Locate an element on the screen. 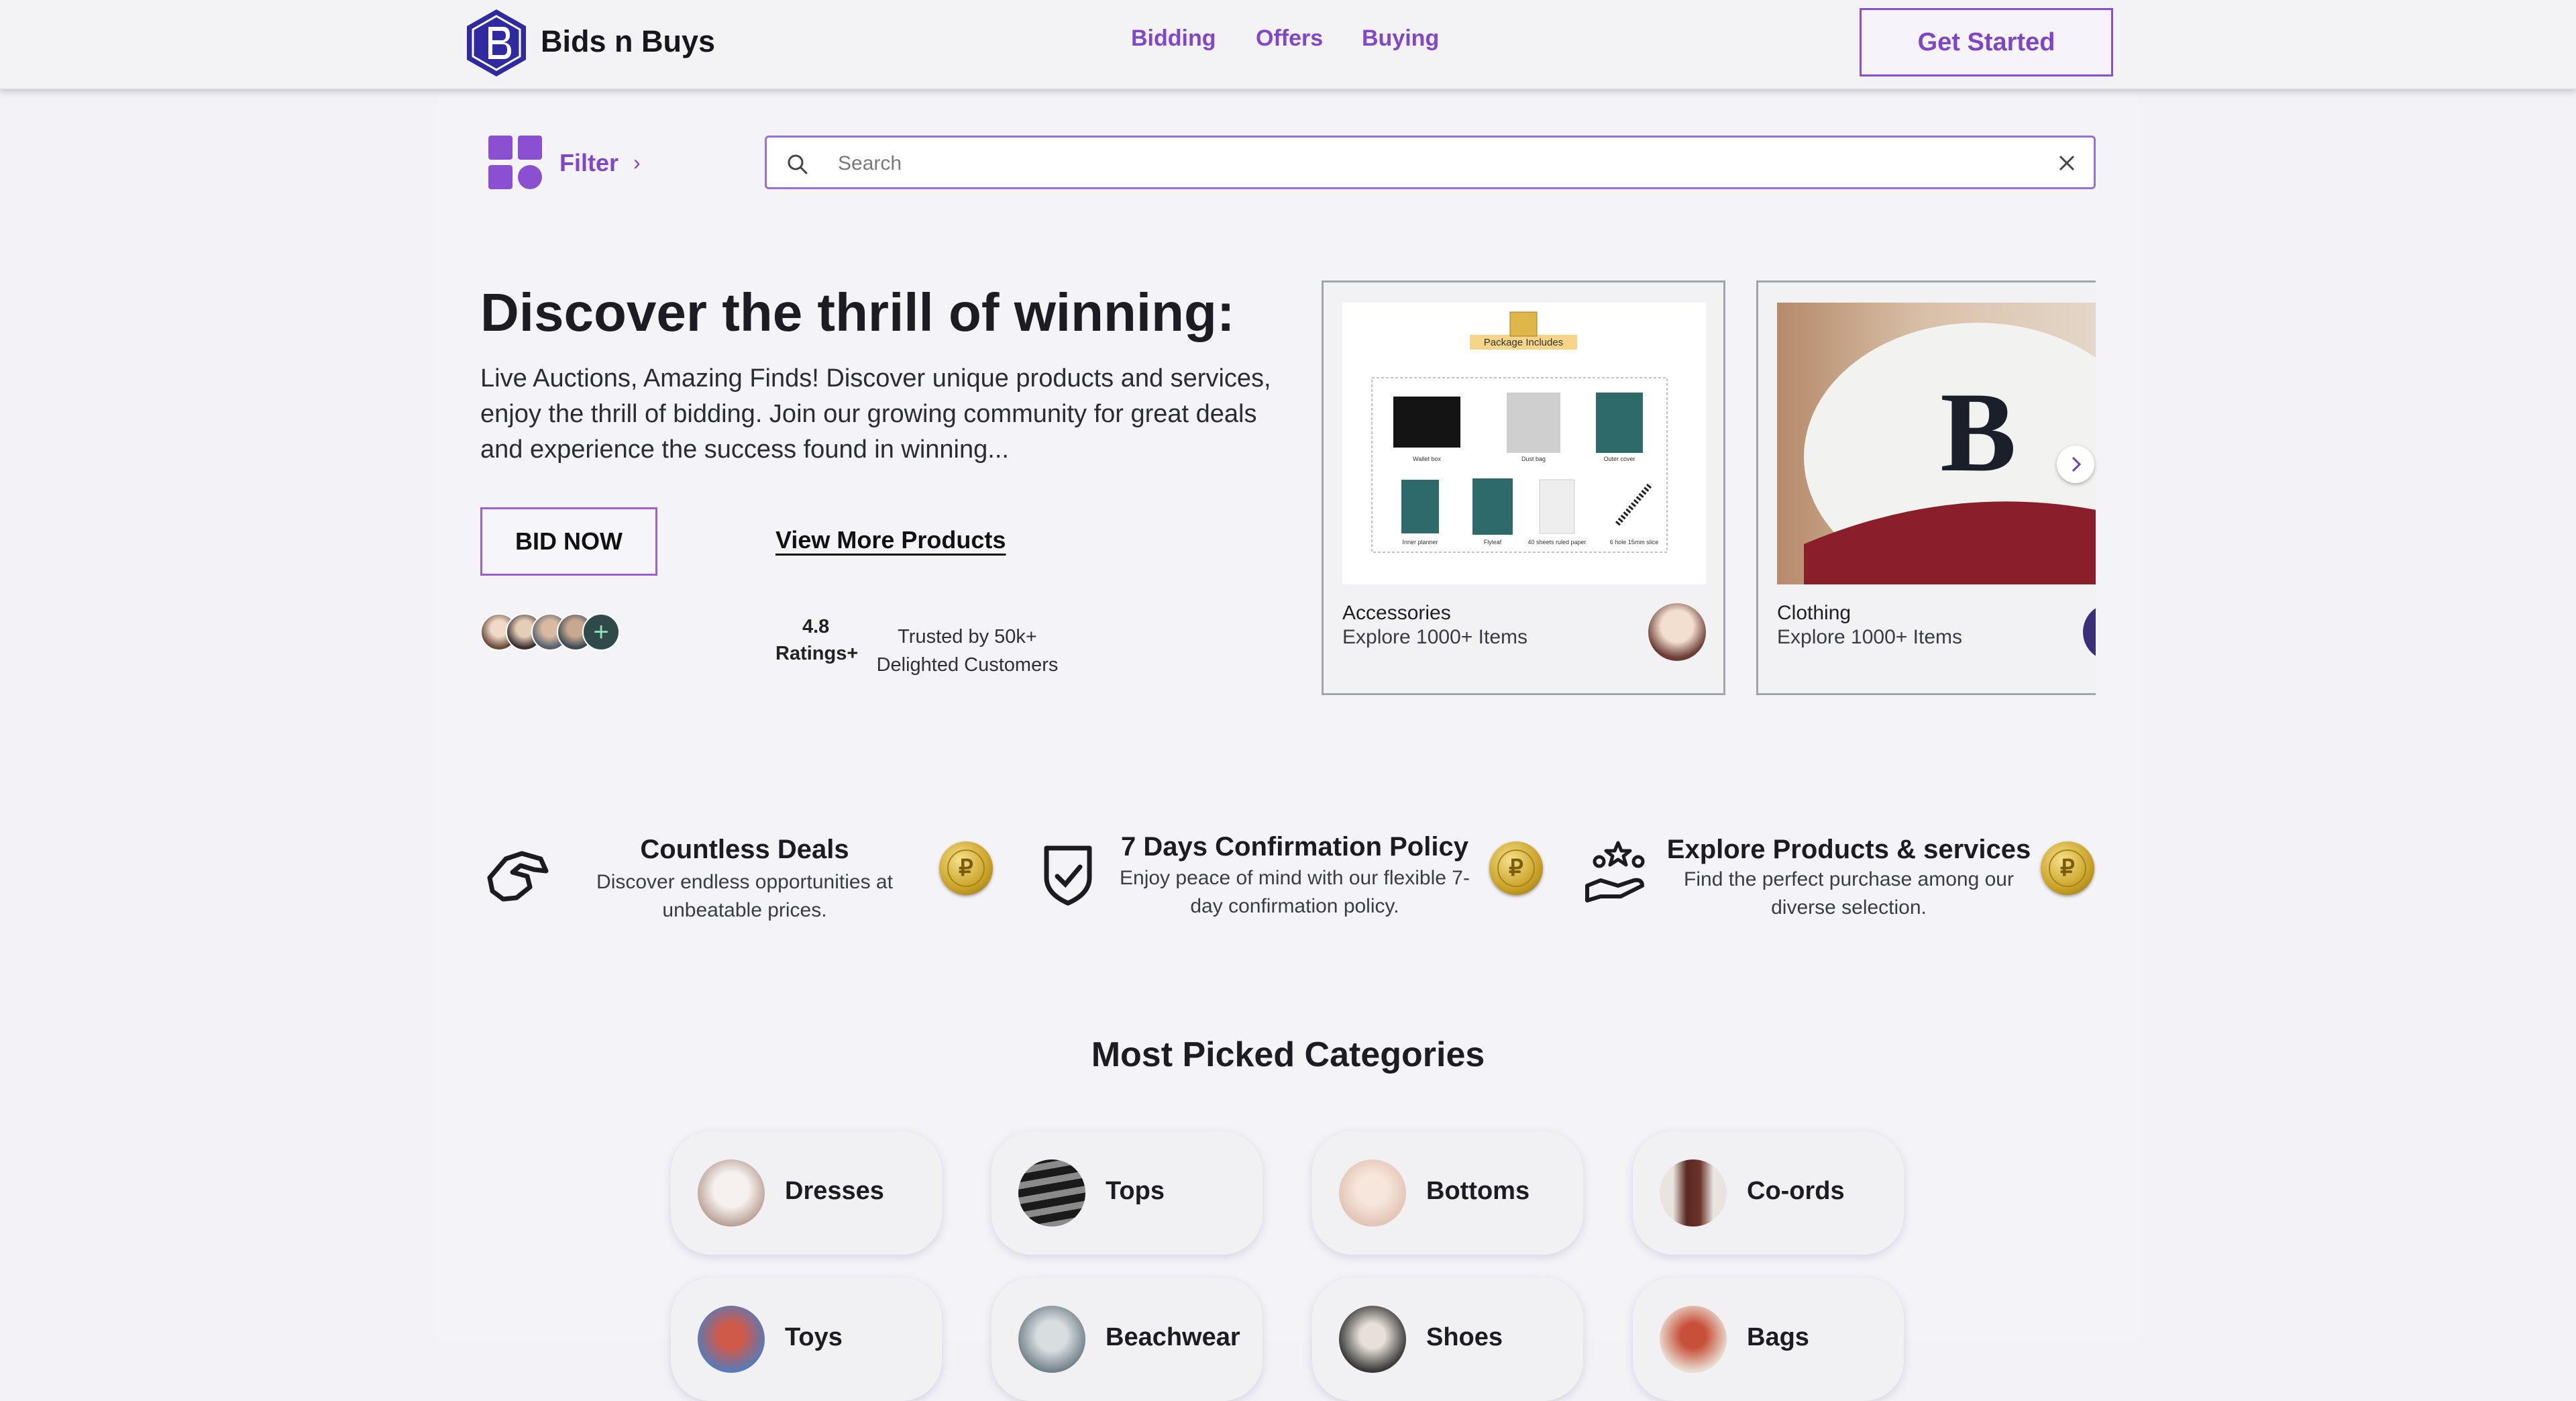 This screenshot has height=1401, width=2576. category-dresses: Dresses is located at coordinates (806, 1193).